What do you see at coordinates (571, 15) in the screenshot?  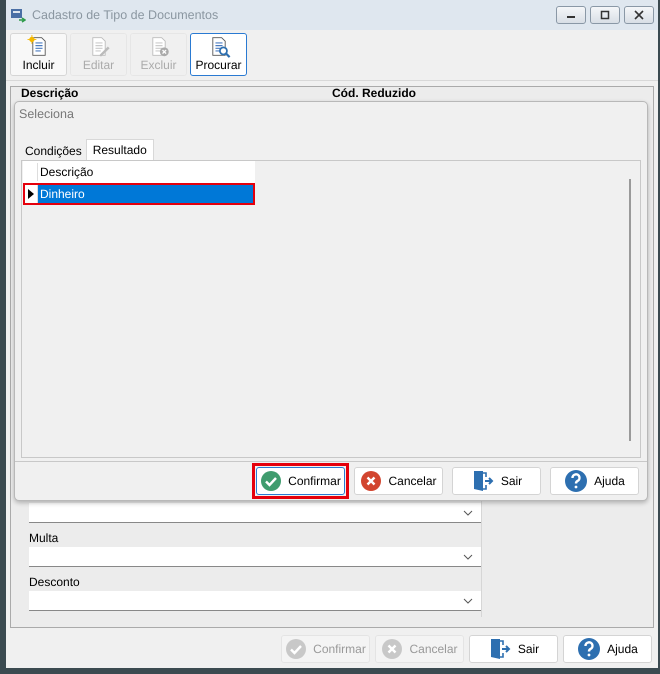 I see `minimize-button` at bounding box center [571, 15].